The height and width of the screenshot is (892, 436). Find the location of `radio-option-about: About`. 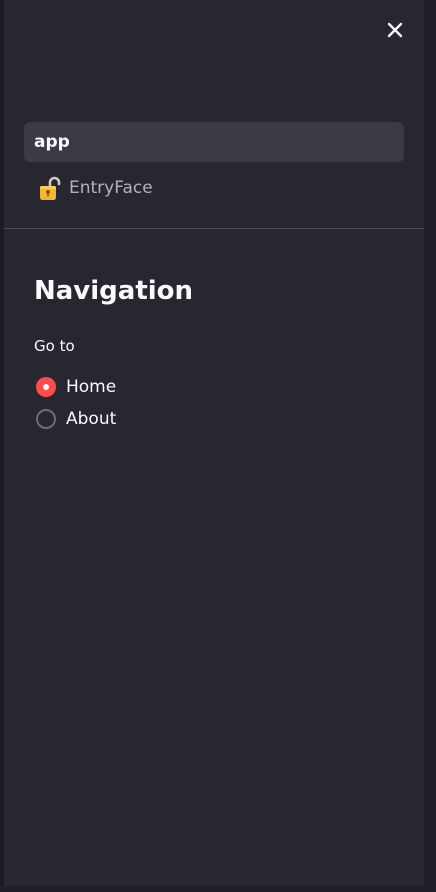

radio-option-about: About is located at coordinates (76, 419).